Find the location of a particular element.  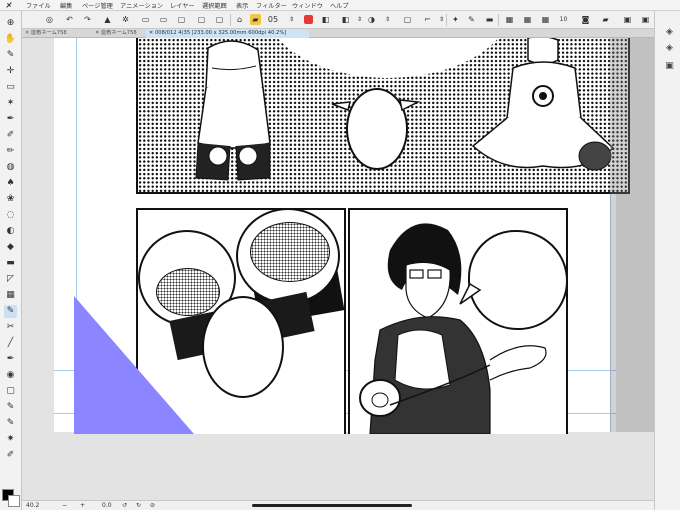

transform-icon: ✲ is located at coordinates (125, 19).